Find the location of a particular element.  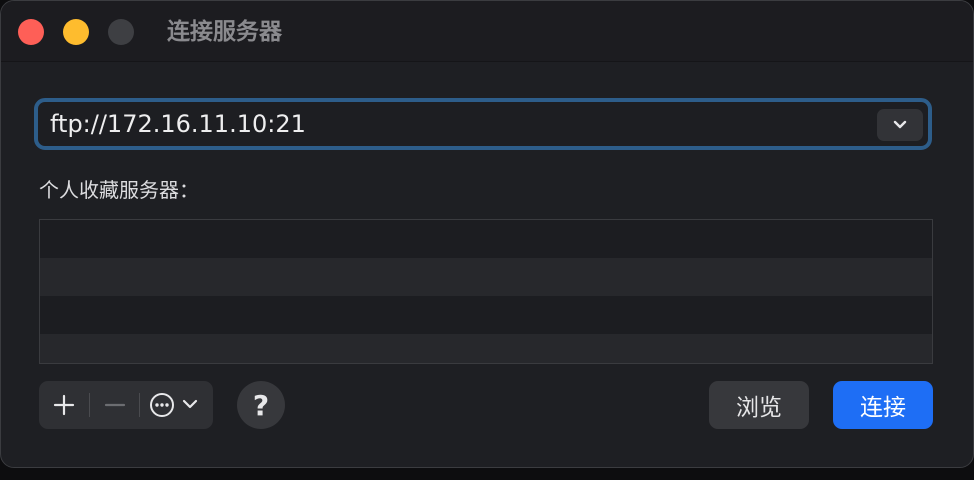

help-button: ? is located at coordinates (261, 405).